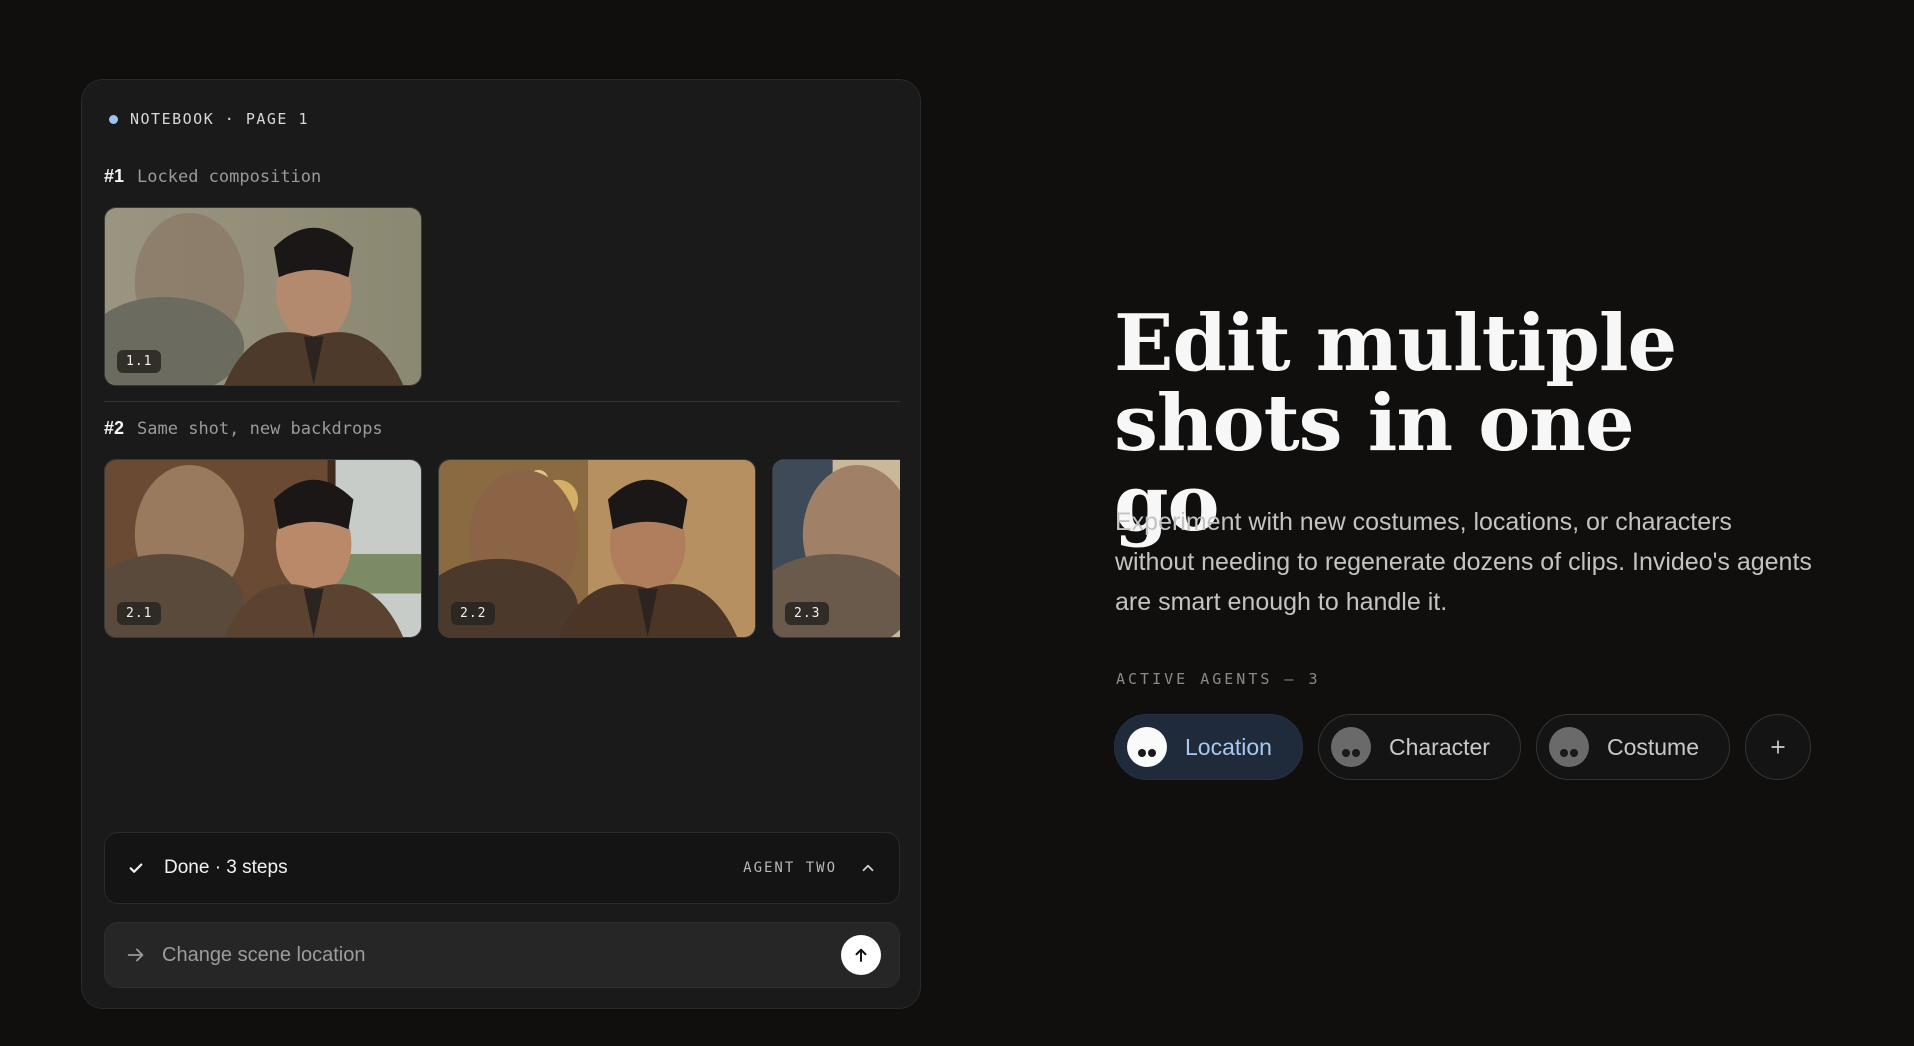  What do you see at coordinates (135, 955) in the screenshot?
I see `arrow-right-icon` at bounding box center [135, 955].